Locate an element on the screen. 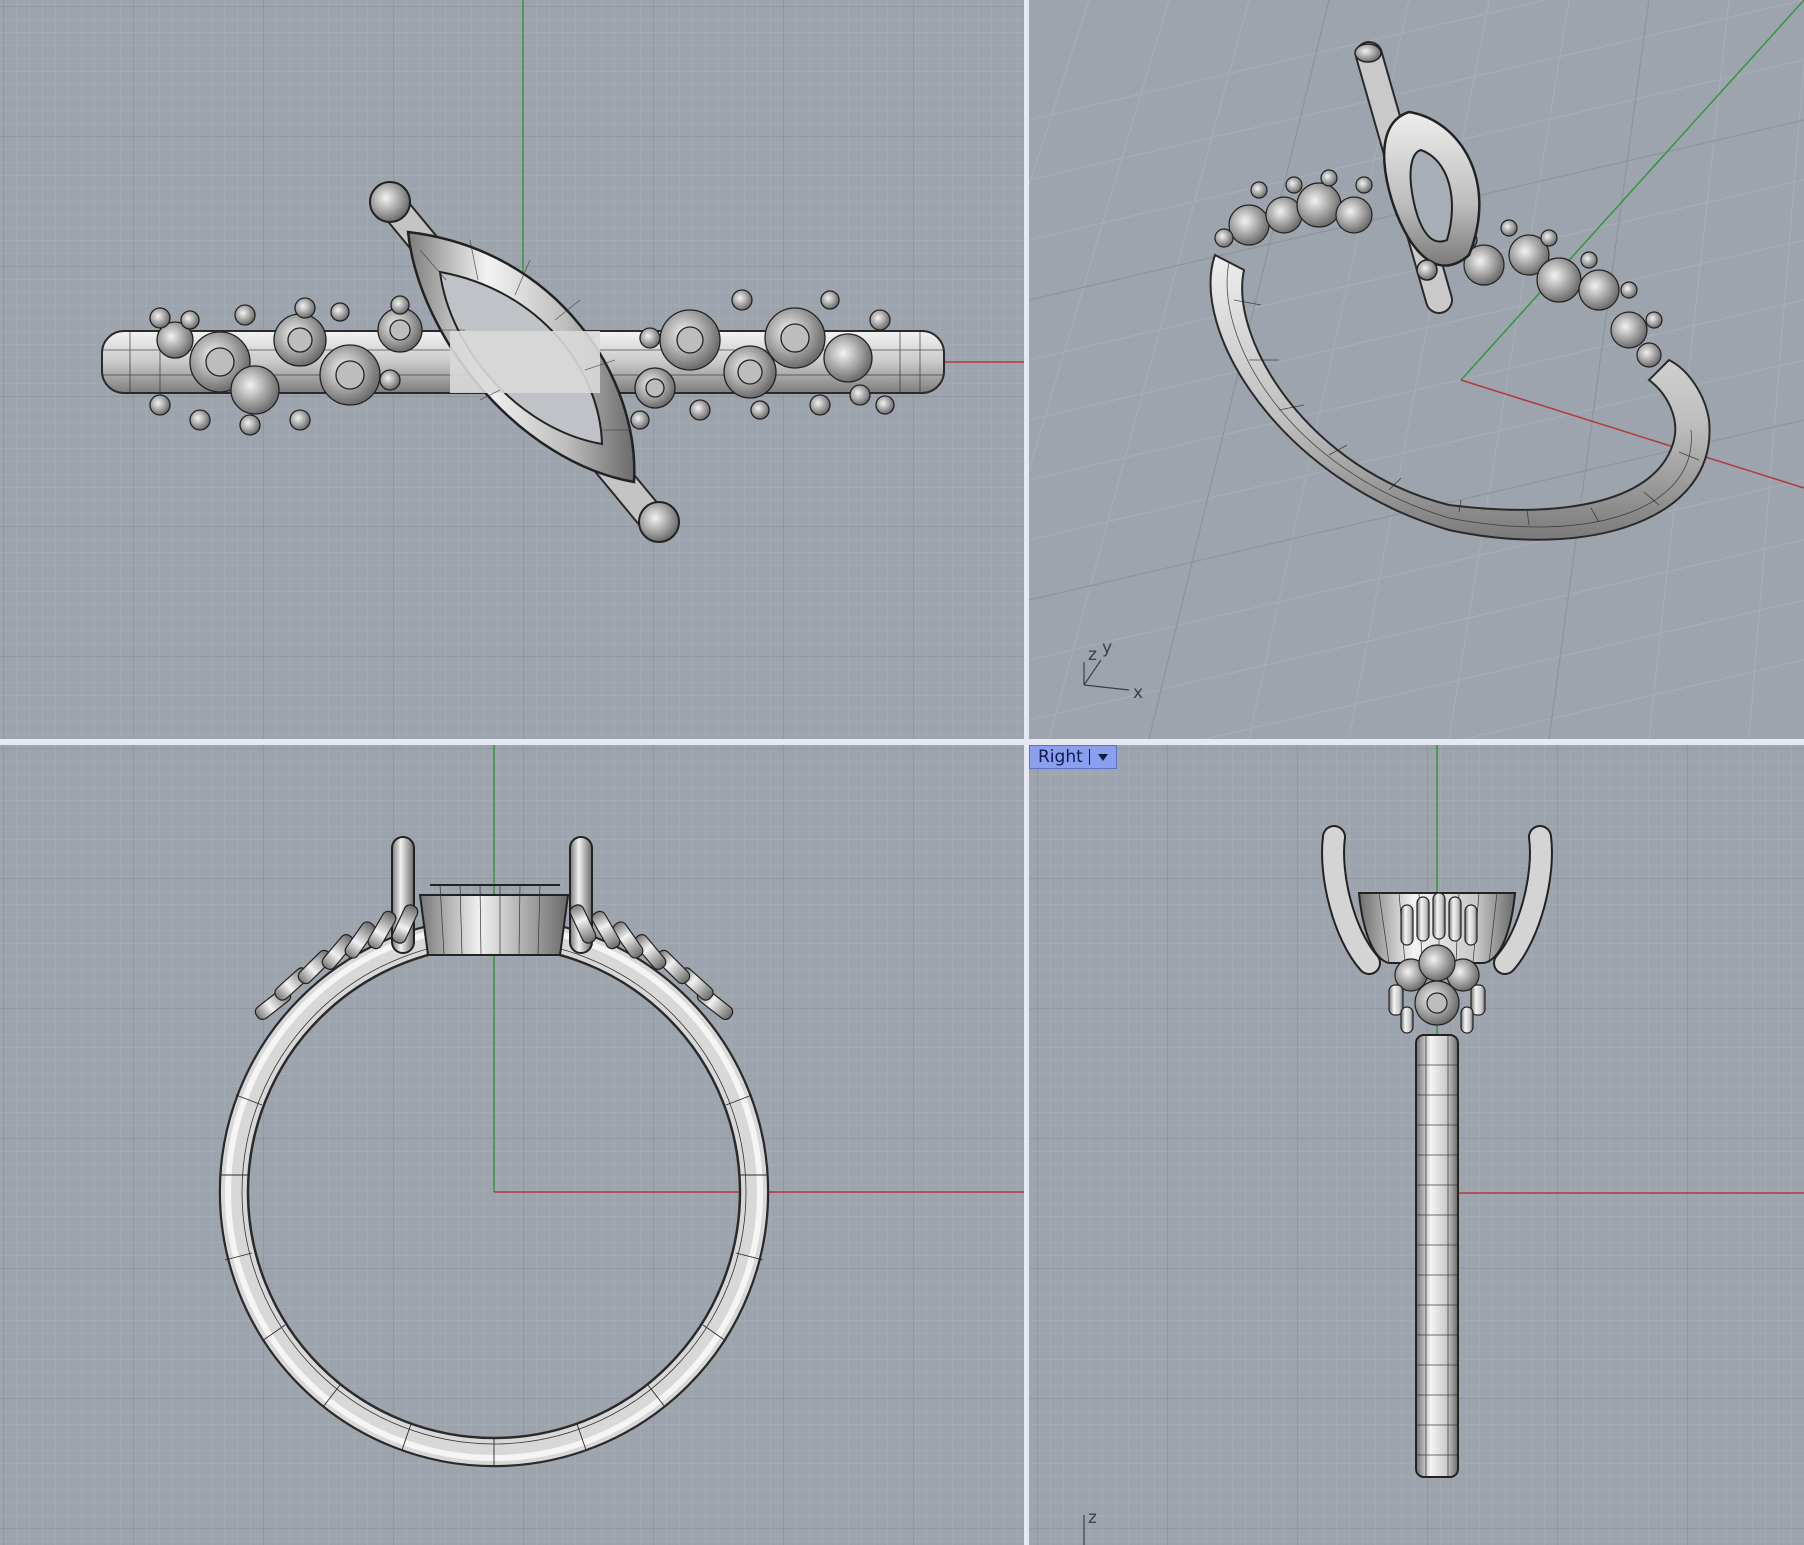 This screenshot has width=1804, height=1545. ring-shank is located at coordinates (1437, 1256).